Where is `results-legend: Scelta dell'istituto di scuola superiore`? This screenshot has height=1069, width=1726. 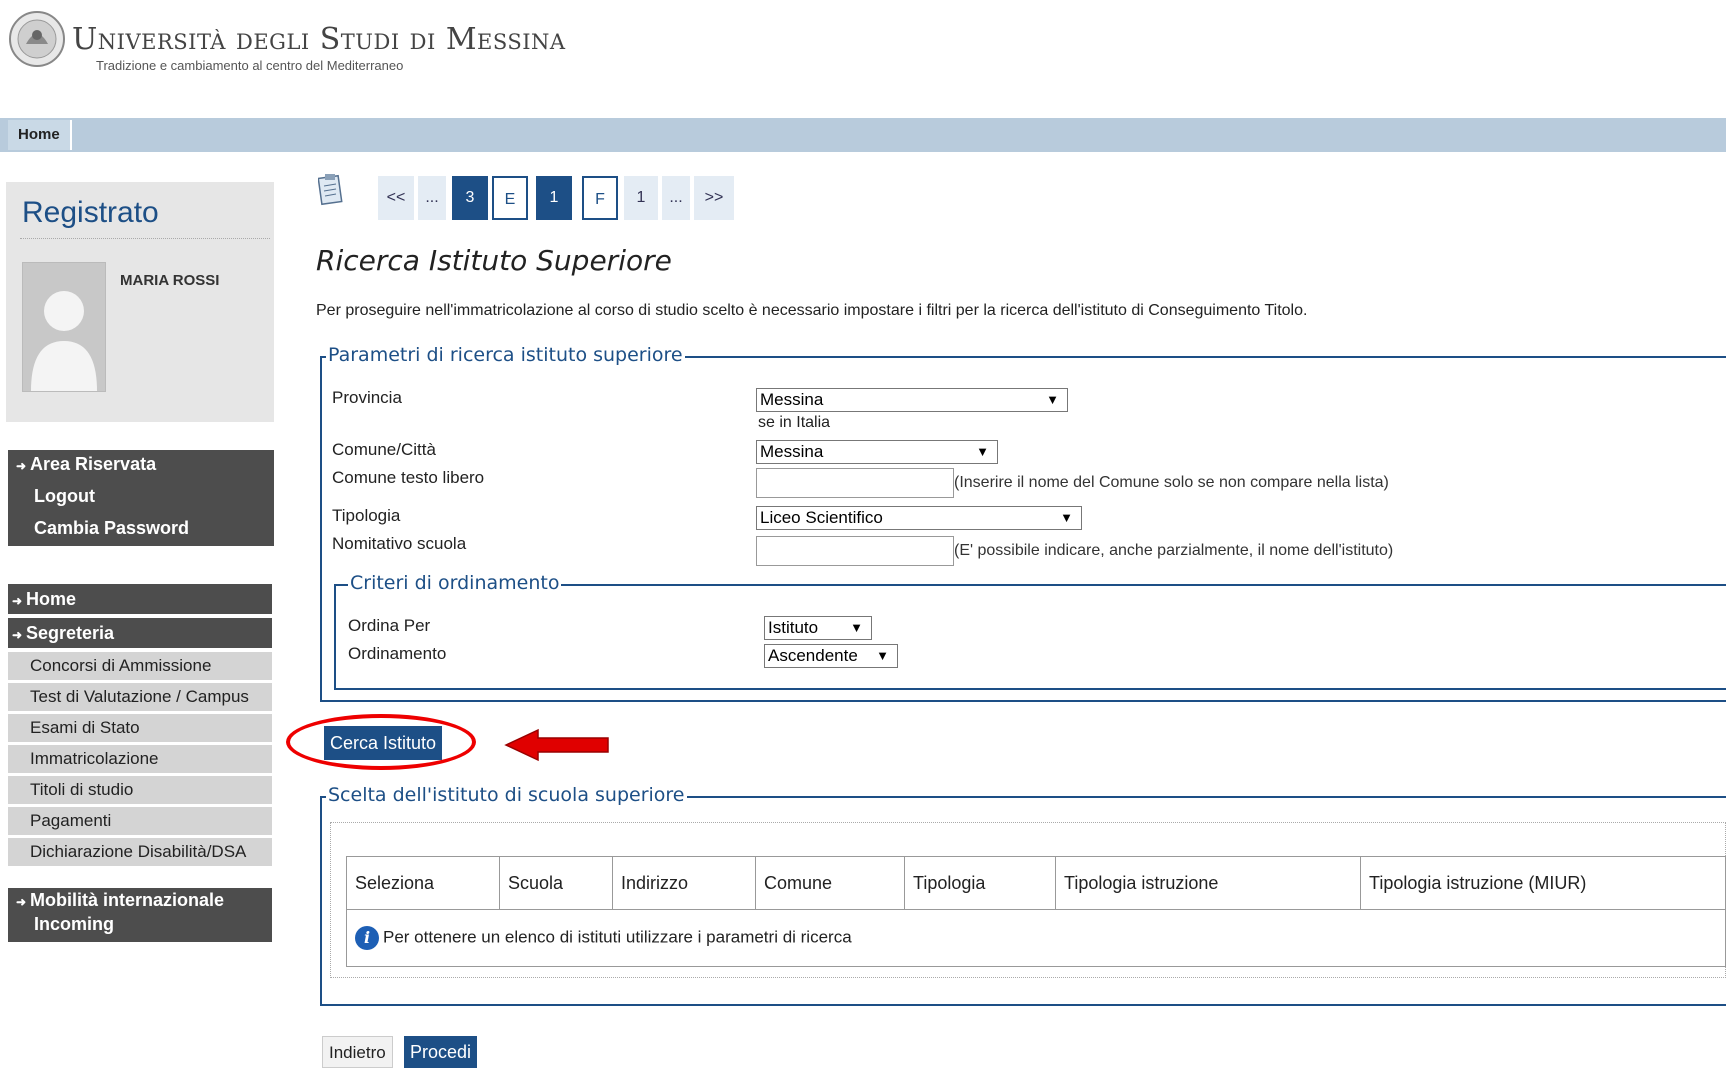
results-legend: Scelta dell'istituto di scuola superiore is located at coordinates (506, 795).